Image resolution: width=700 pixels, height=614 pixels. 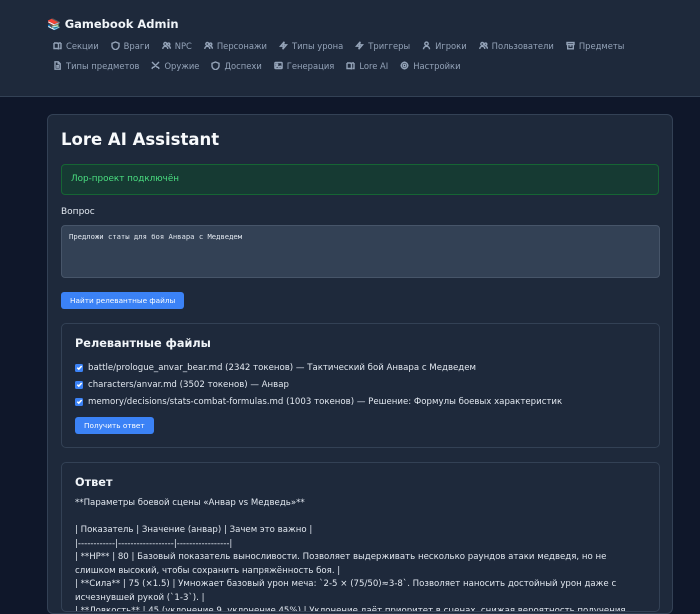 I want to click on nav-item-label: Типы предметов, so click(x=103, y=65).